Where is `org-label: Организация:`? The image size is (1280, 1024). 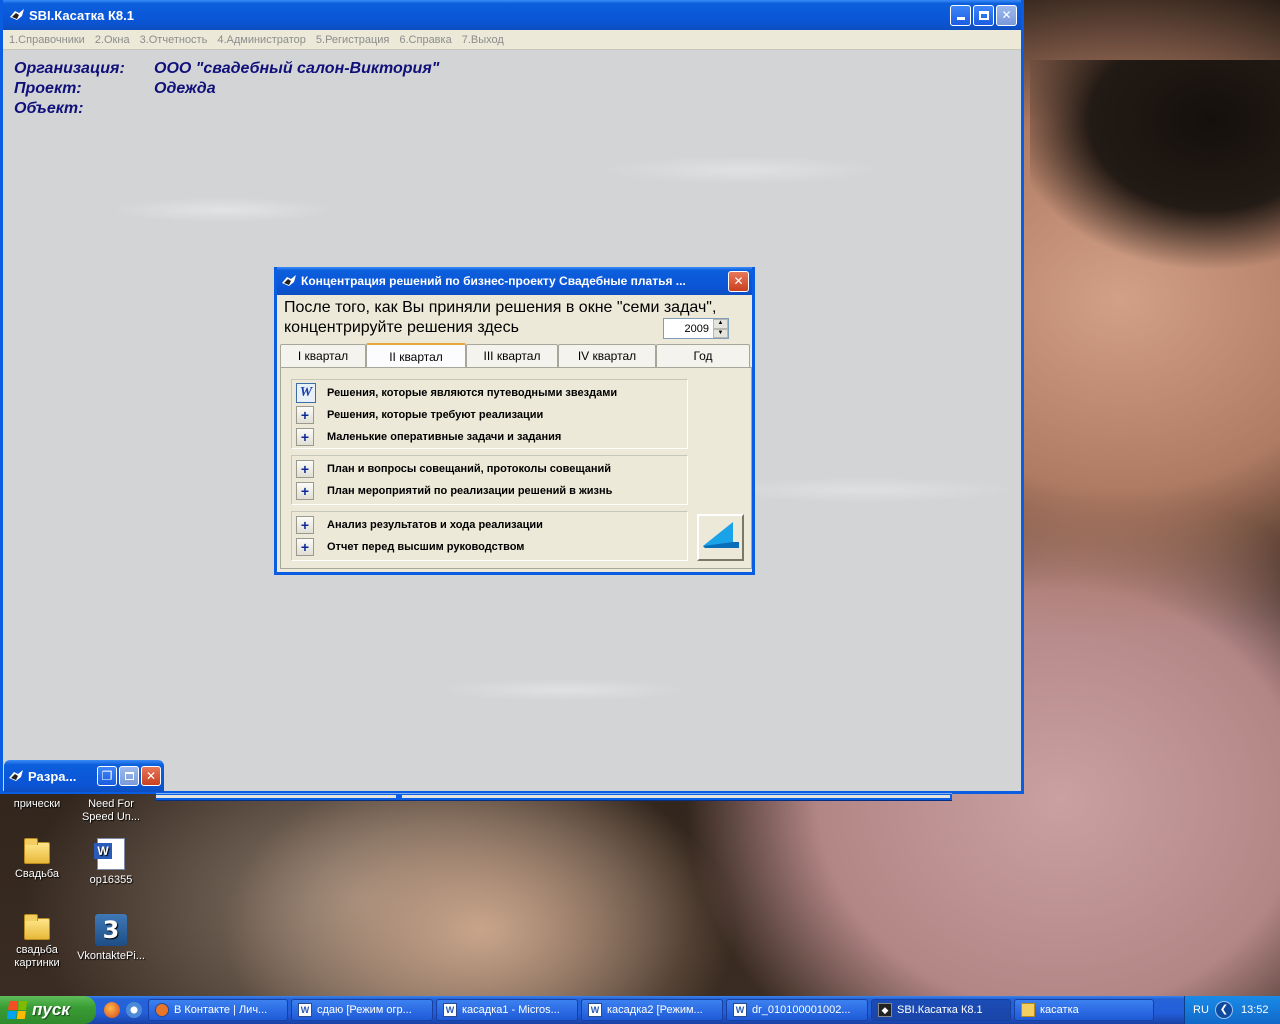 org-label: Организация: is located at coordinates (69, 68).